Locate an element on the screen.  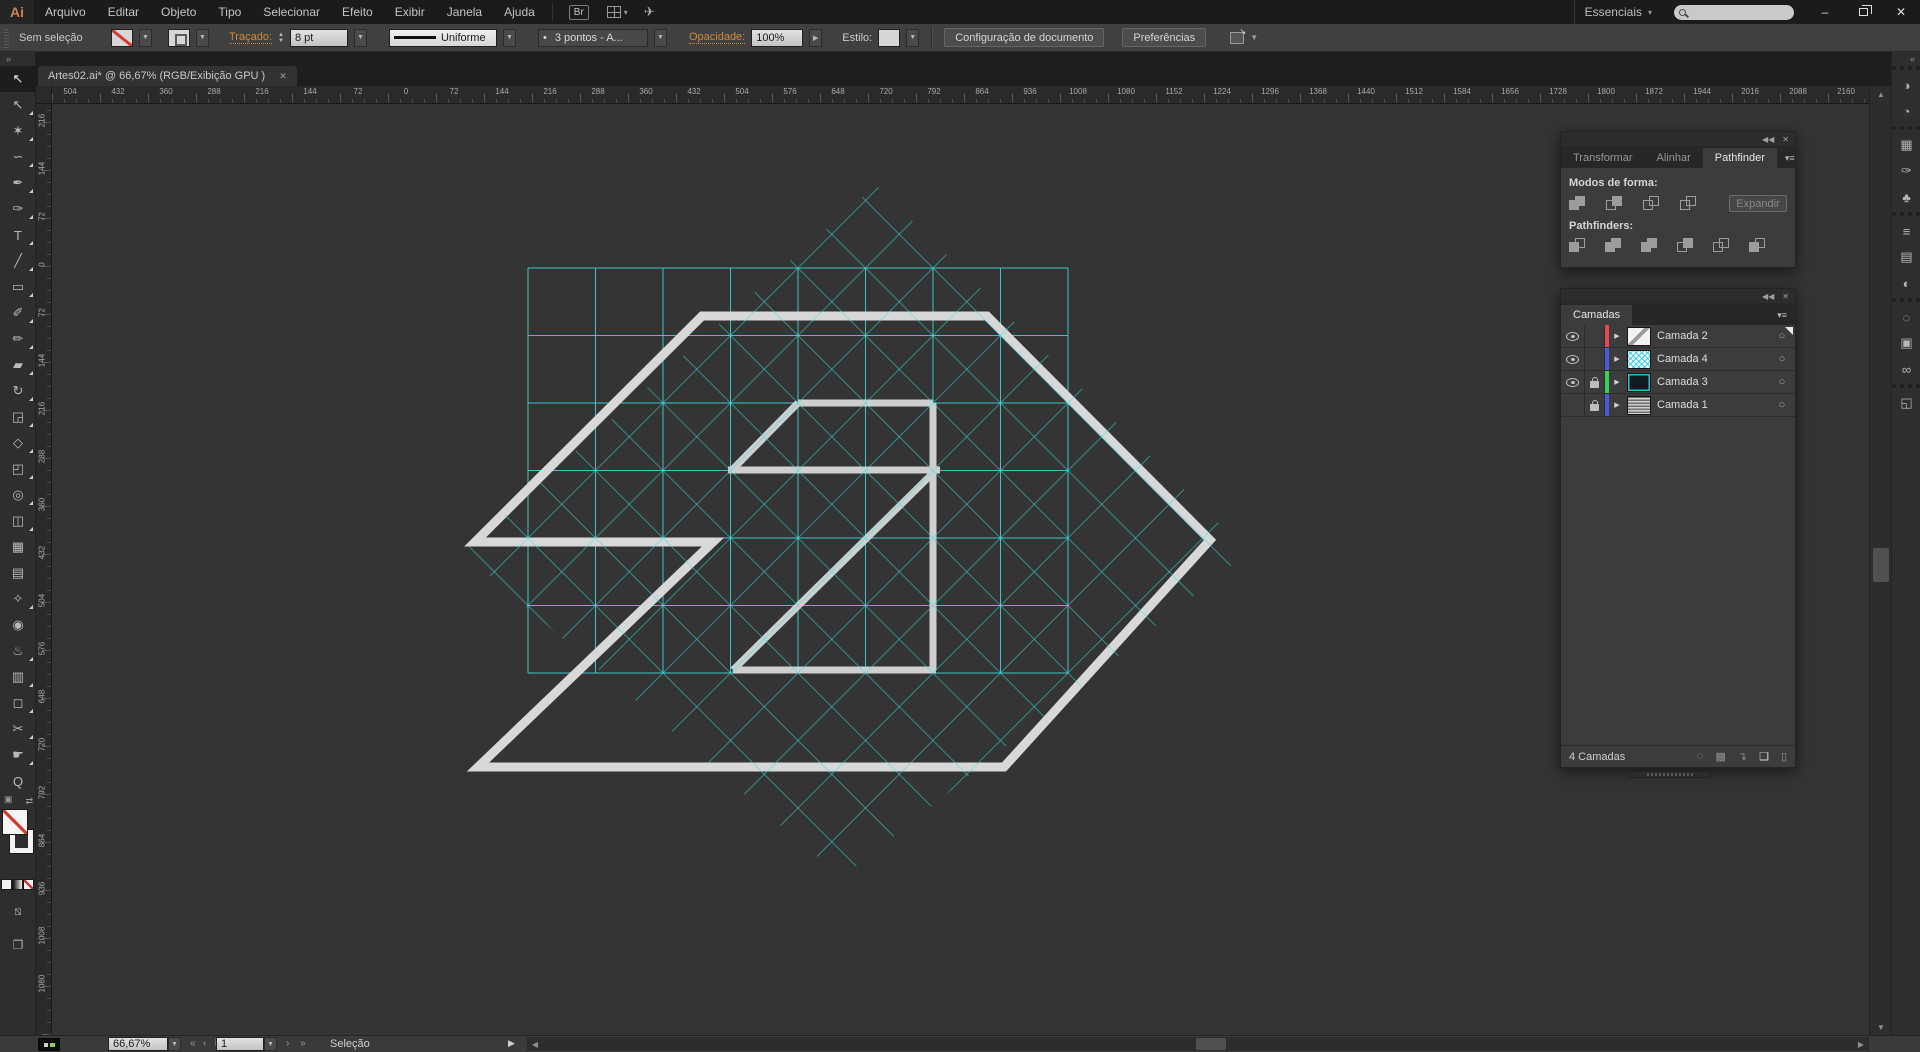
menu-editar: Editar is located at coordinates (123, 12).